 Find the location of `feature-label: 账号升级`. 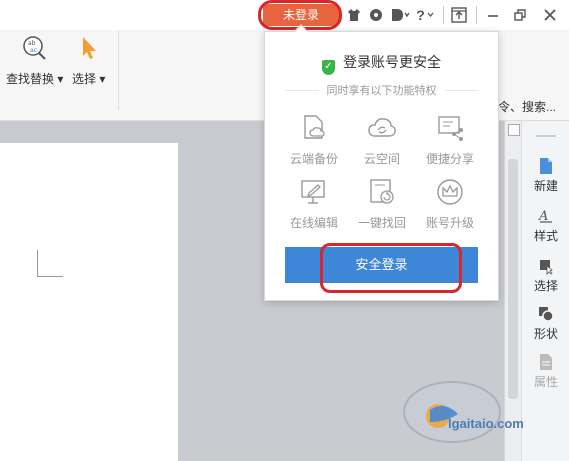

feature-label: 账号升级 is located at coordinates (449, 223).